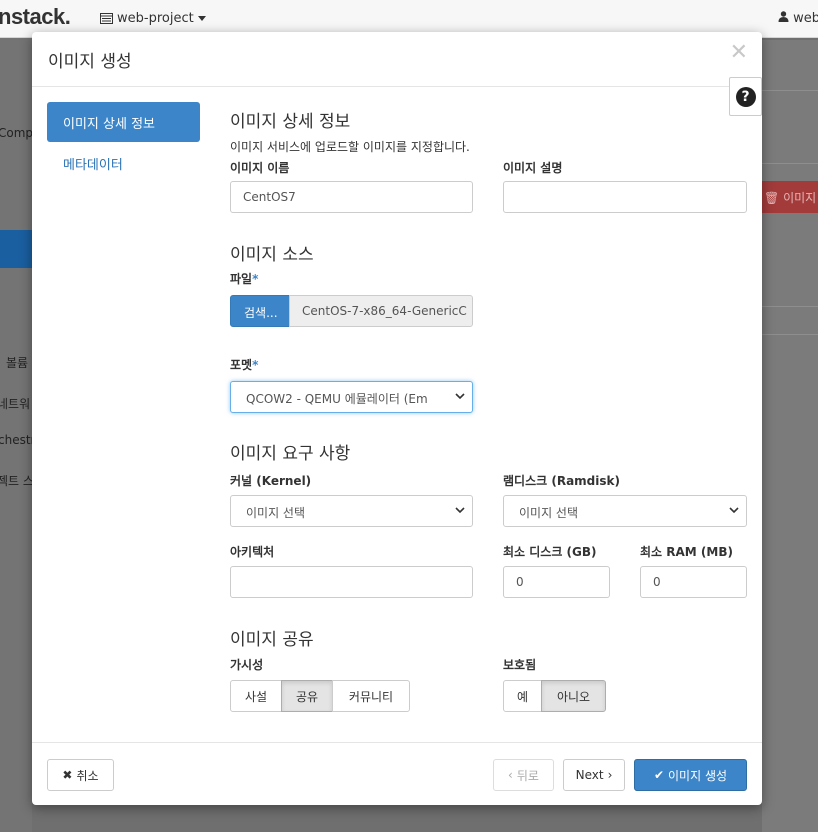 Image resolution: width=818 pixels, height=832 pixels. Describe the element at coordinates (549, 513) in the screenshot. I see `ramdisk-value: 이미지 선택` at that location.